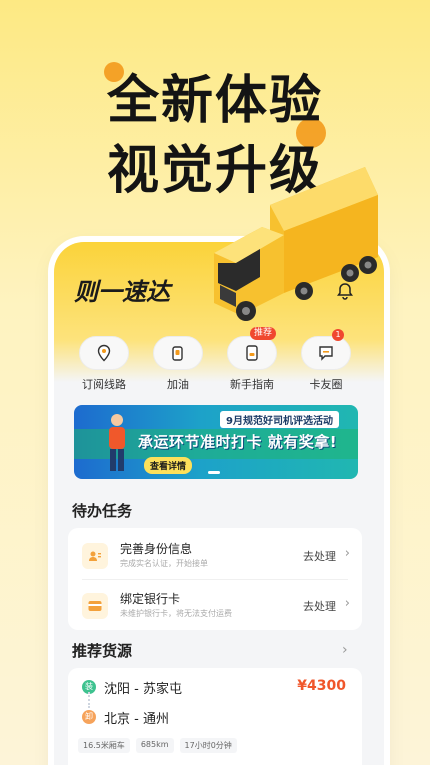  I want to click on location-pin-icon, so click(104, 353).